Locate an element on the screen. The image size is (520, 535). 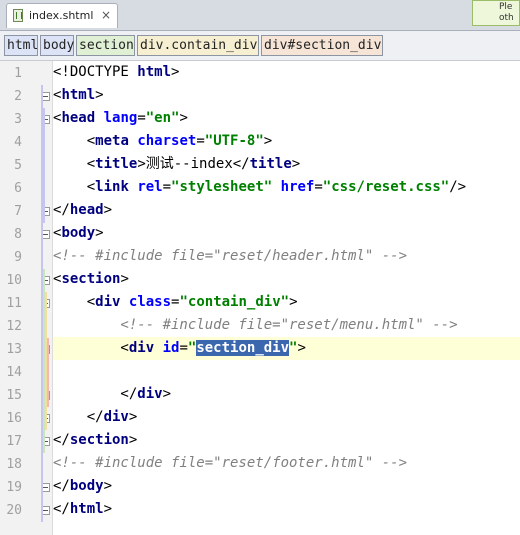
line-number: 7 is located at coordinates (18, 211).